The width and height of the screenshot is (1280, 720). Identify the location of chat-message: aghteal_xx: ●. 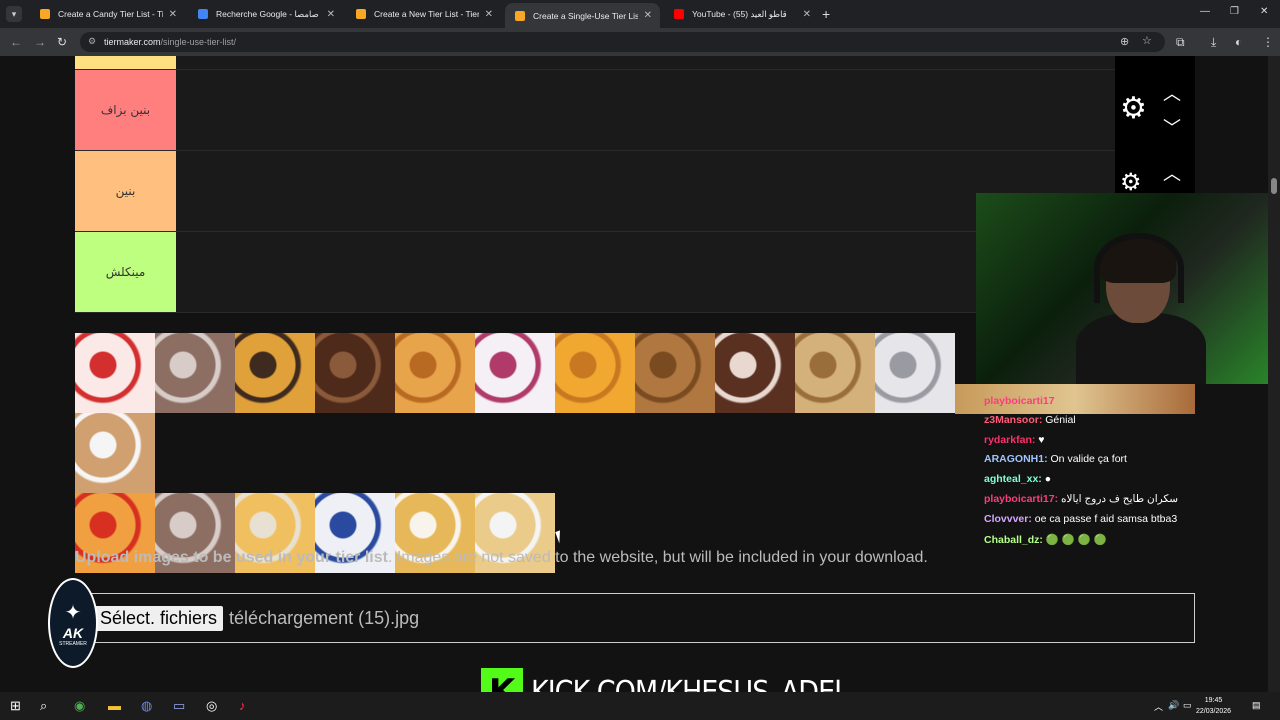
(1017, 479).